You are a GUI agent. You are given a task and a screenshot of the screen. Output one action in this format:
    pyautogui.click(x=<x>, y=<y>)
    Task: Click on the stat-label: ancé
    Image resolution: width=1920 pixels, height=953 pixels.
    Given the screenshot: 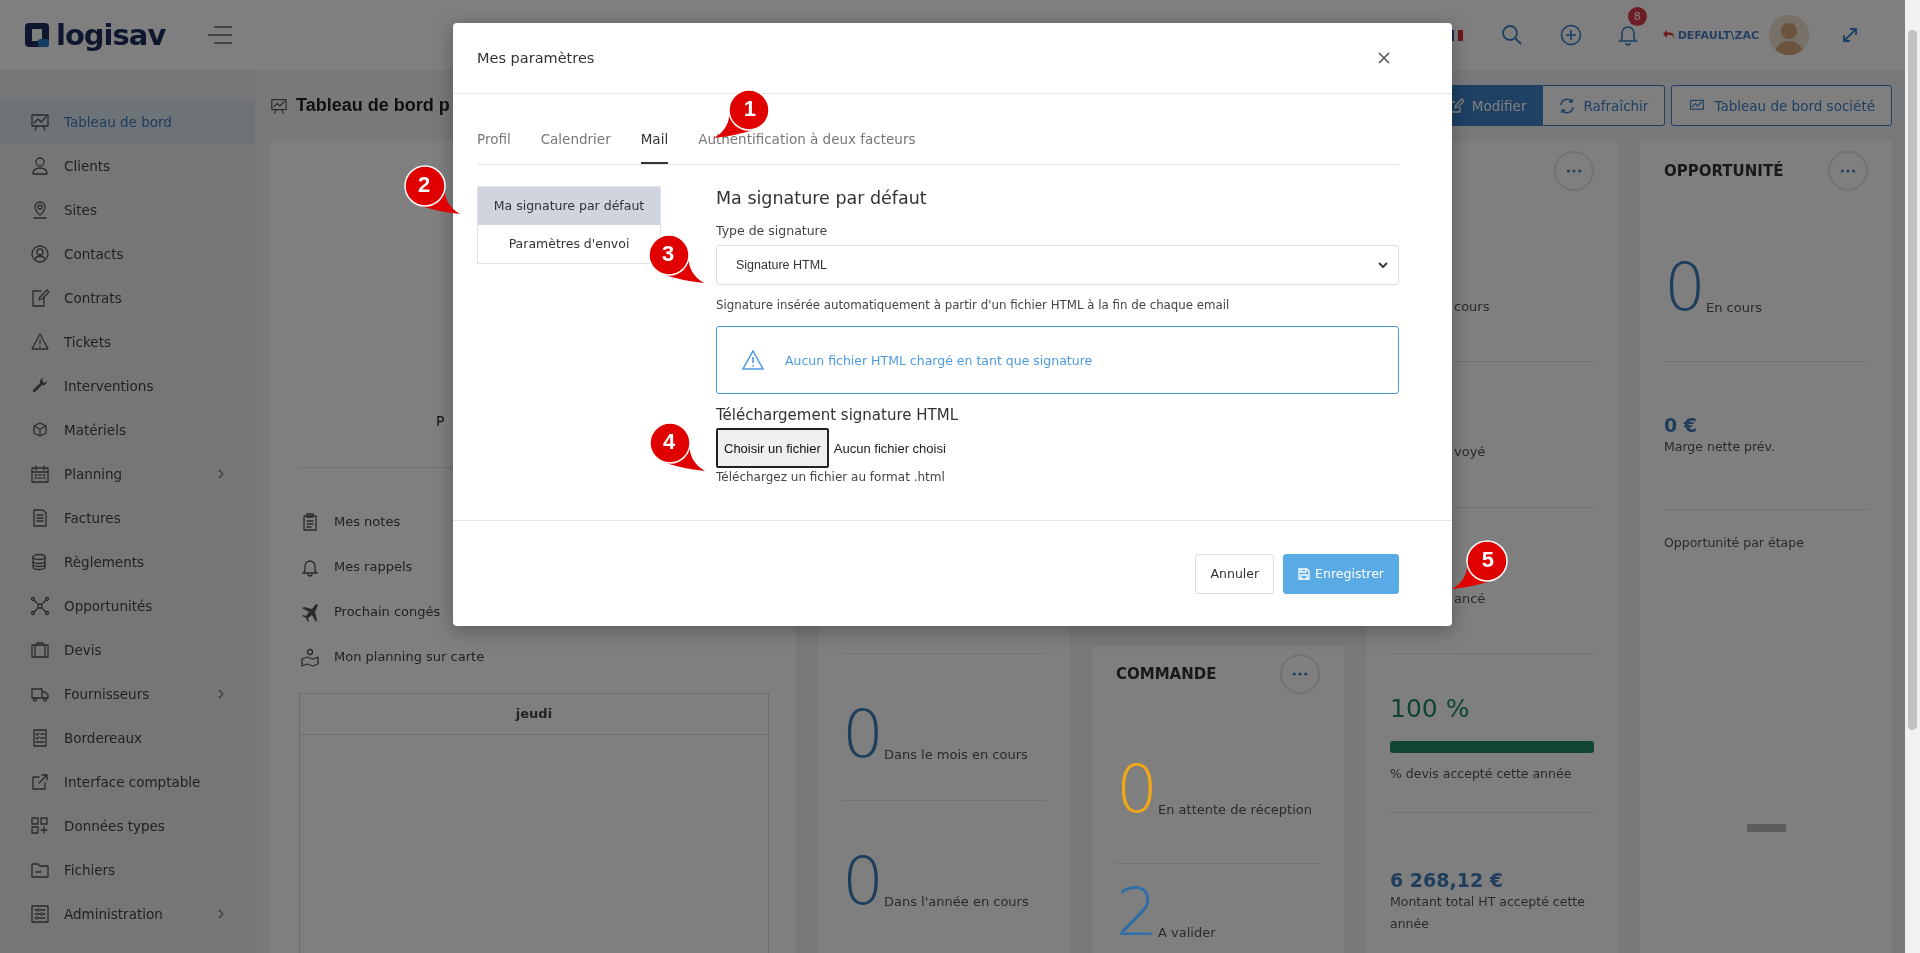 What is the action you would take?
    pyautogui.click(x=1470, y=598)
    